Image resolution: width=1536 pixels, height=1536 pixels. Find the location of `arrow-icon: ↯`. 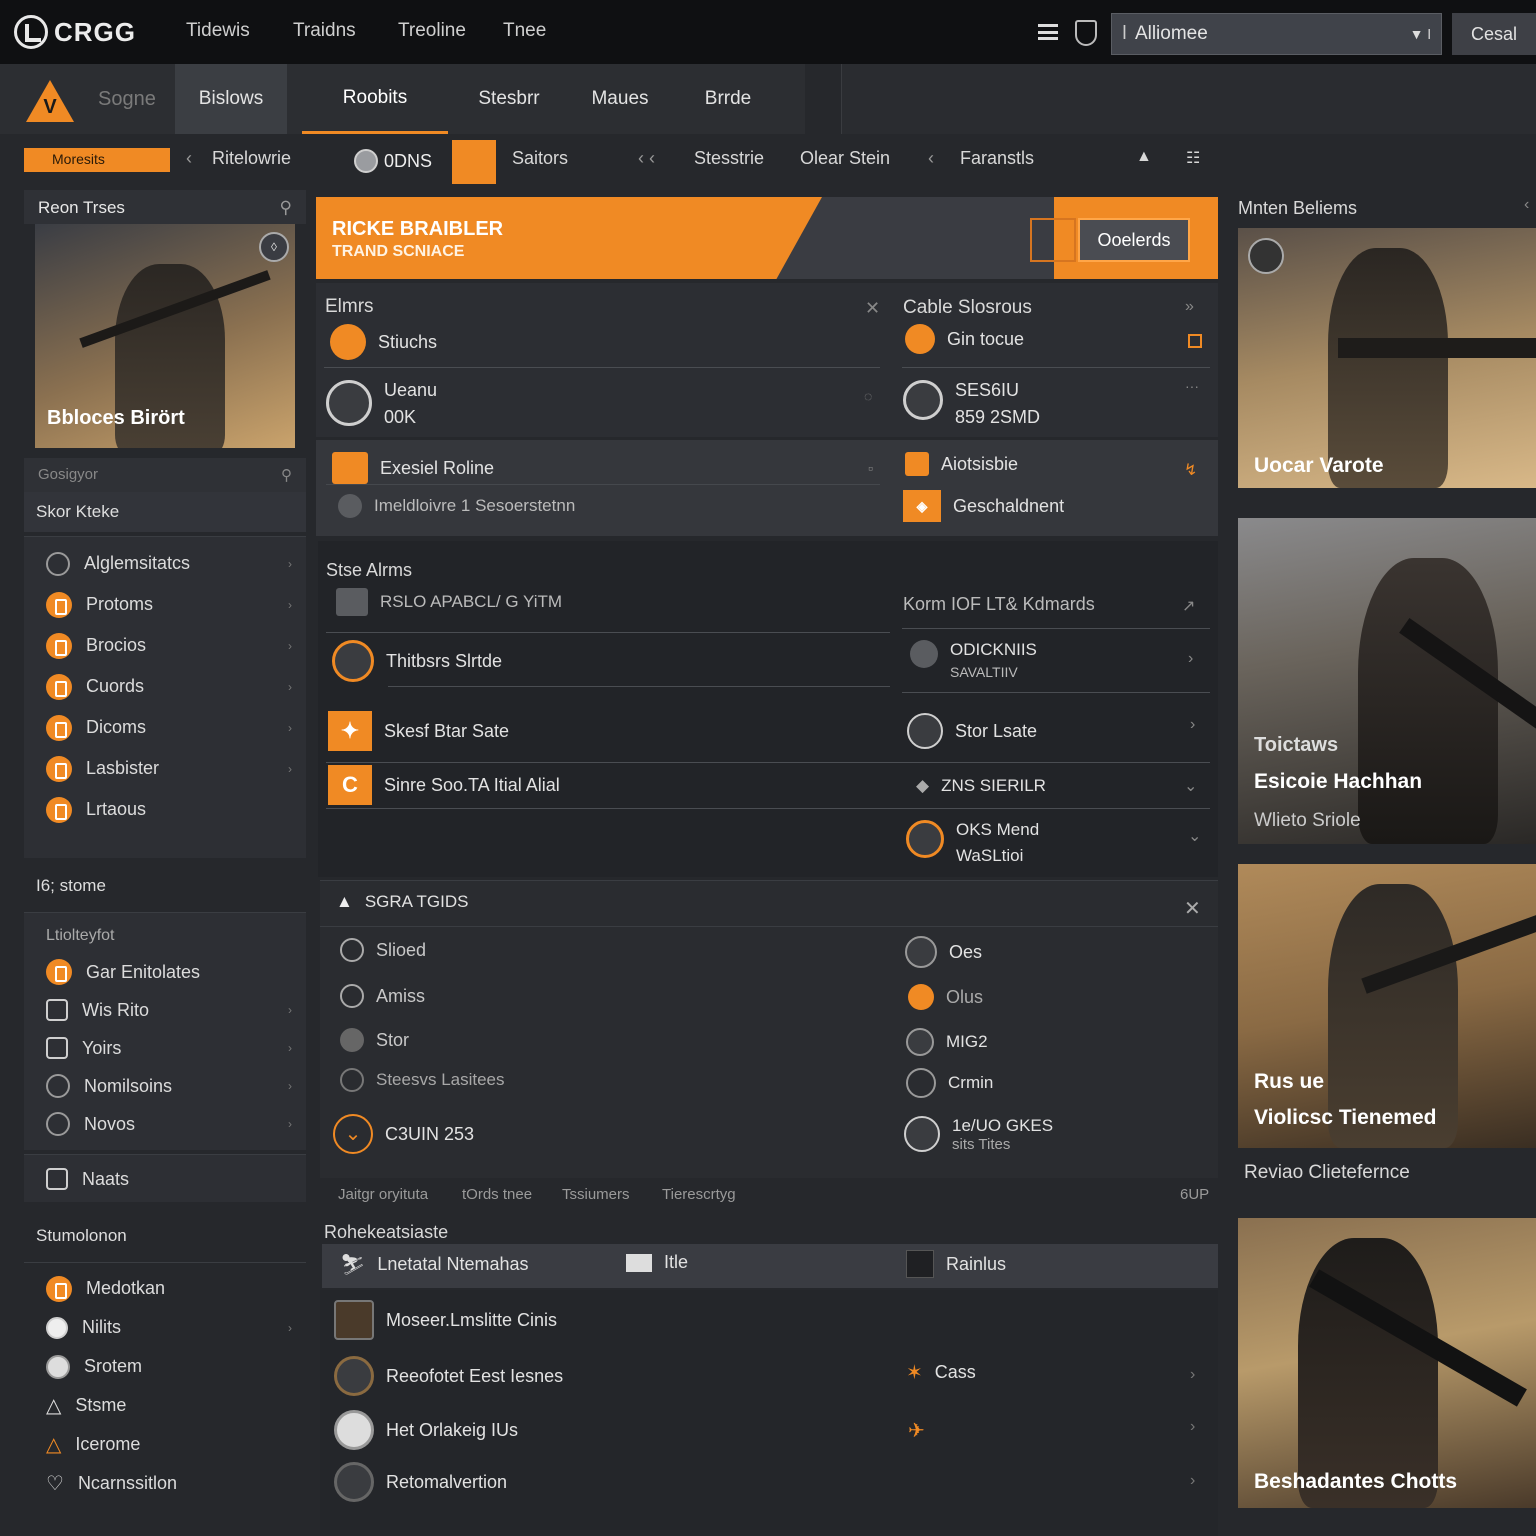

arrow-icon: ↯ is located at coordinates (1190, 470).